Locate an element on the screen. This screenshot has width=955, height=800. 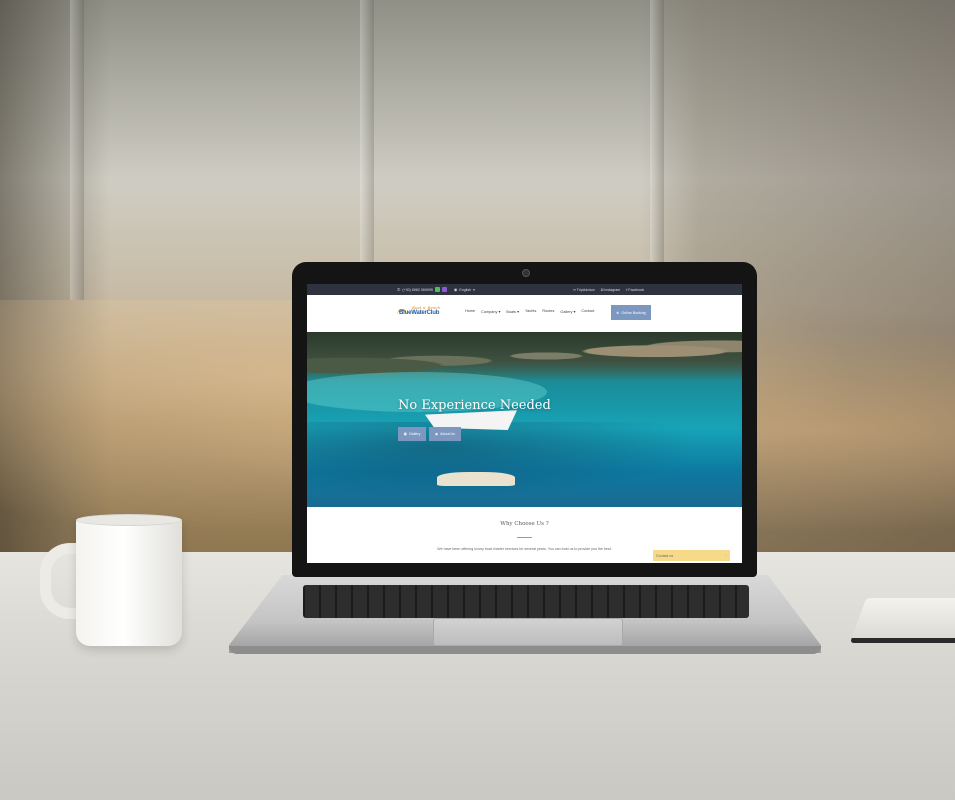
gallery-button: ▣ Gallery is located at coordinates (412, 434).